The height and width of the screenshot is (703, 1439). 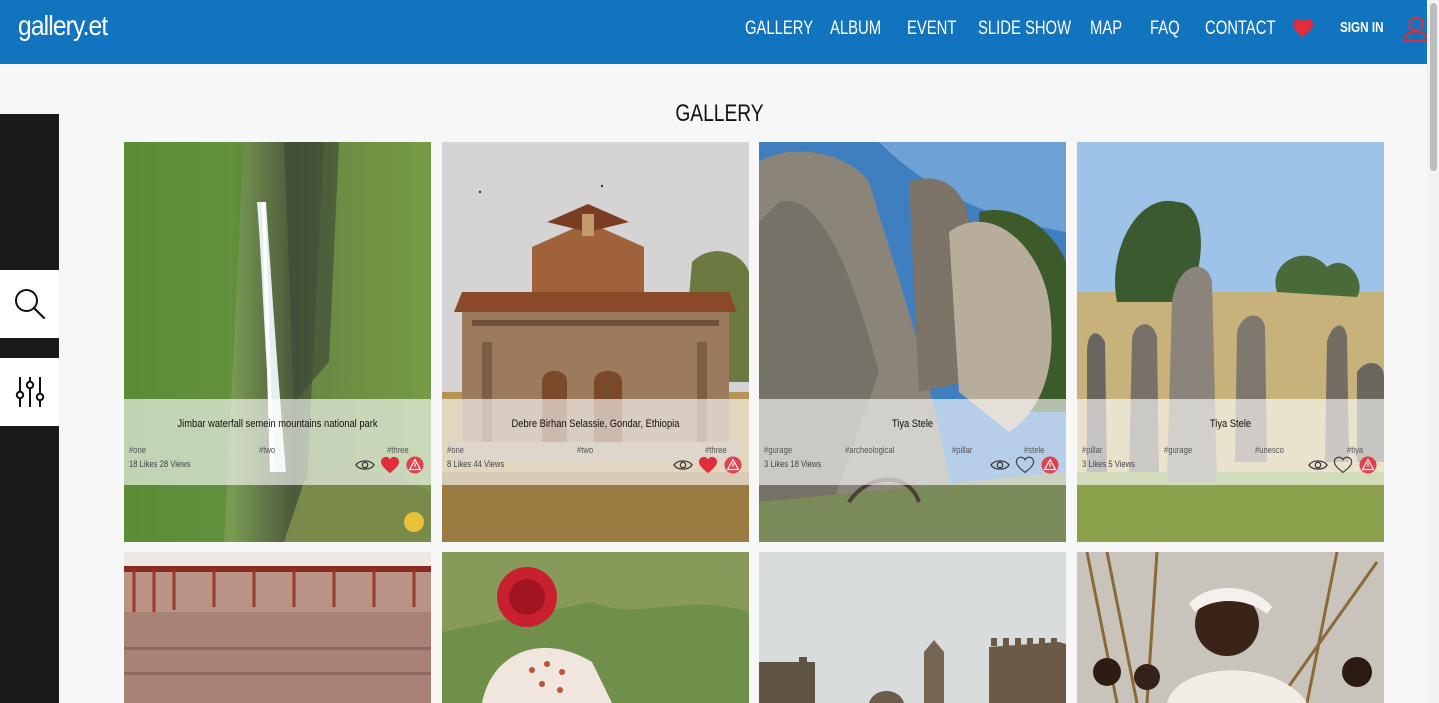 I want to click on card-stats: 3 Likes 18 Views, so click(x=793, y=464).